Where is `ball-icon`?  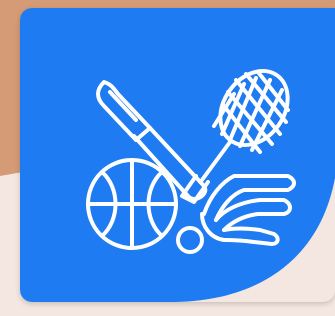 ball-icon is located at coordinates (190, 240).